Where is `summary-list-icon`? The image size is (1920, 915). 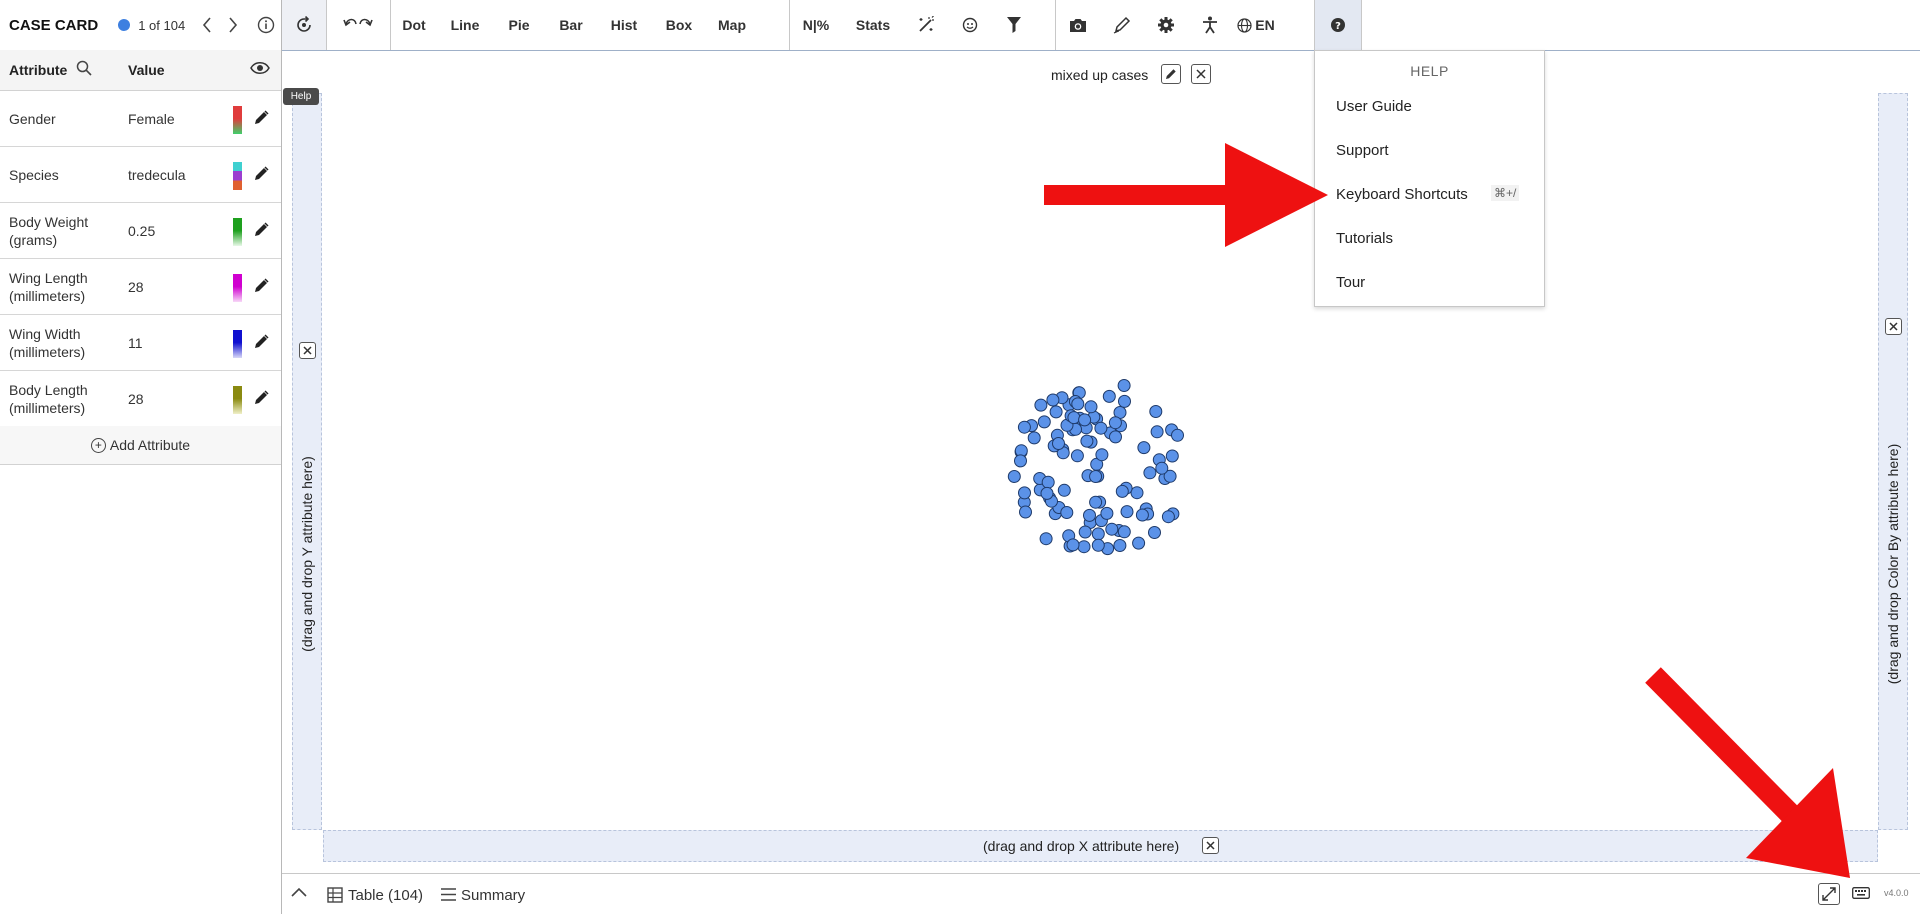
summary-list-icon is located at coordinates (448, 894).